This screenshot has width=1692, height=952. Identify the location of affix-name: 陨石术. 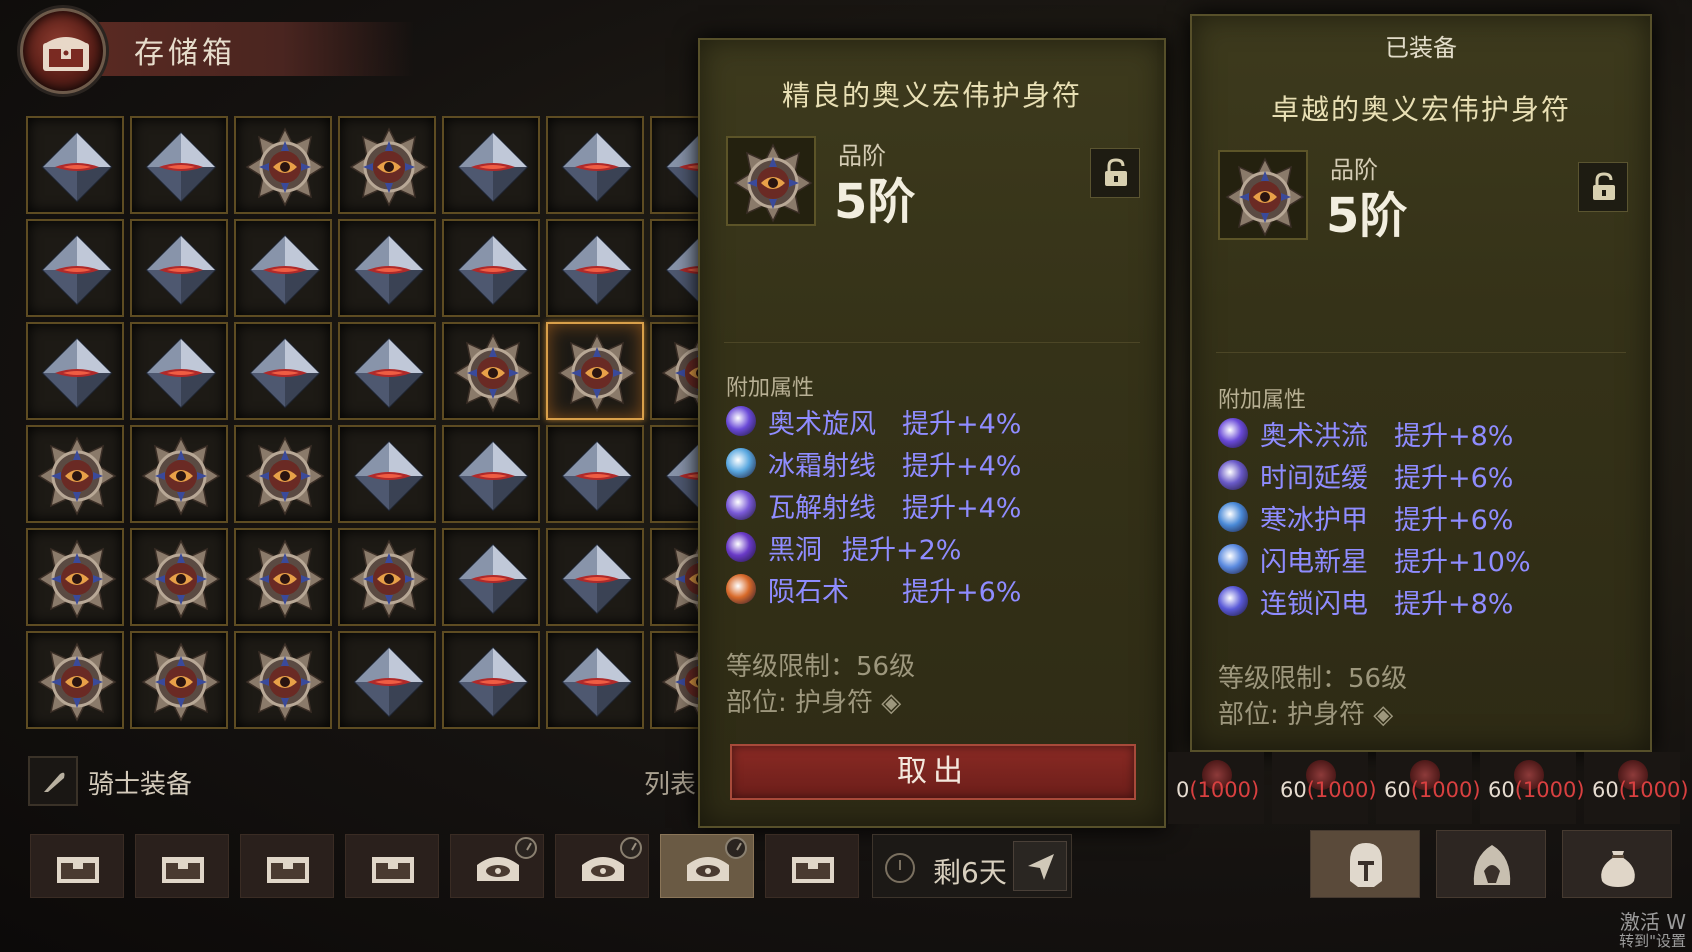
(808, 592).